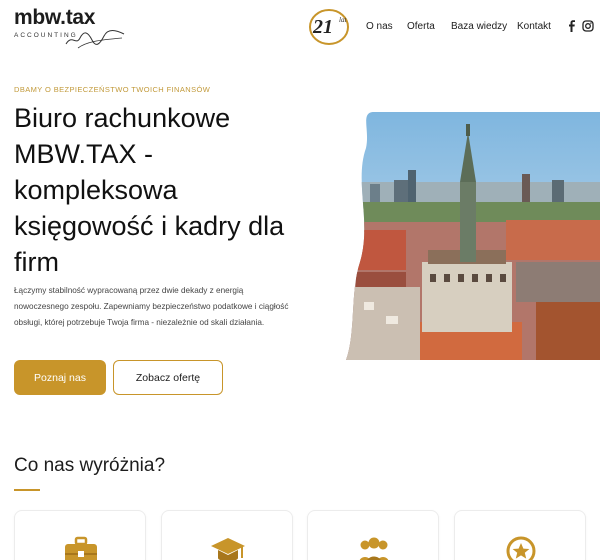 The width and height of the screenshot is (600, 560). What do you see at coordinates (122, 118) in the screenshot?
I see `hero-title-line: Biuro rachunkowe` at bounding box center [122, 118].